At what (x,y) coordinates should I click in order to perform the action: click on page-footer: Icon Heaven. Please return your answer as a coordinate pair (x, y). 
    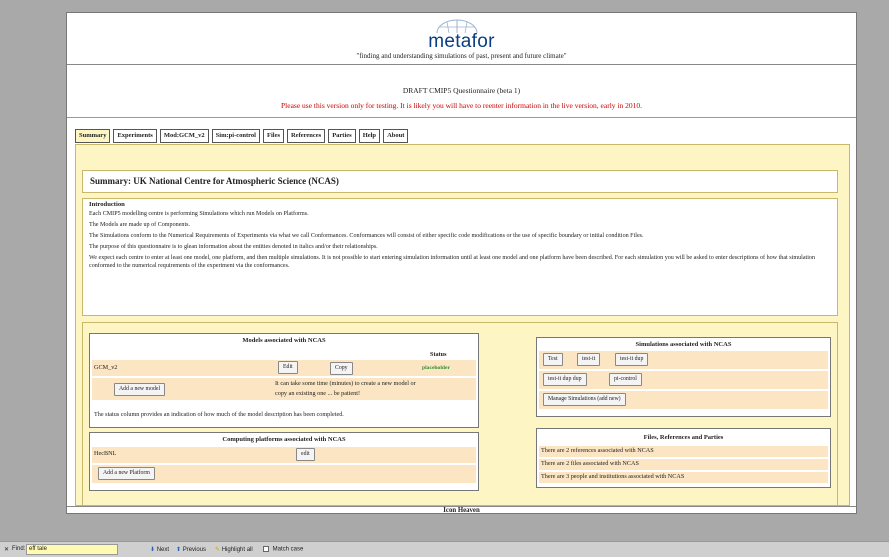
    Looking at the image, I should click on (461, 510).